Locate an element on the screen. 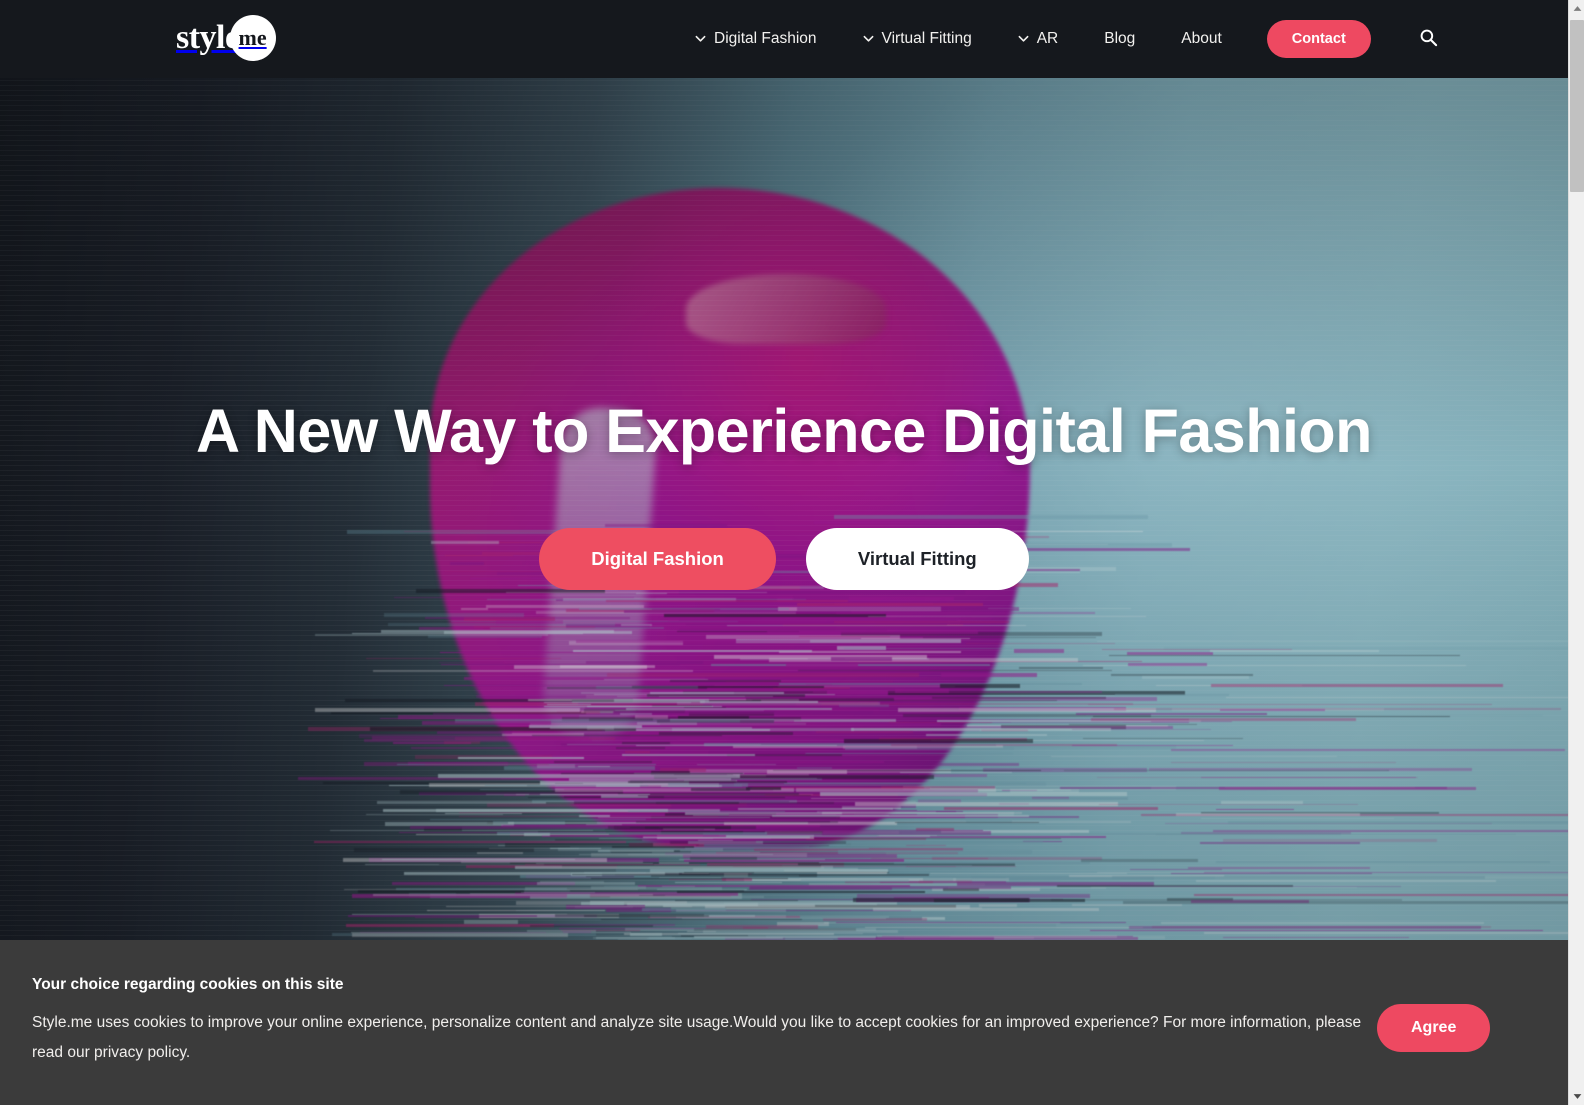  style-me-logo: style me is located at coordinates (226, 38).